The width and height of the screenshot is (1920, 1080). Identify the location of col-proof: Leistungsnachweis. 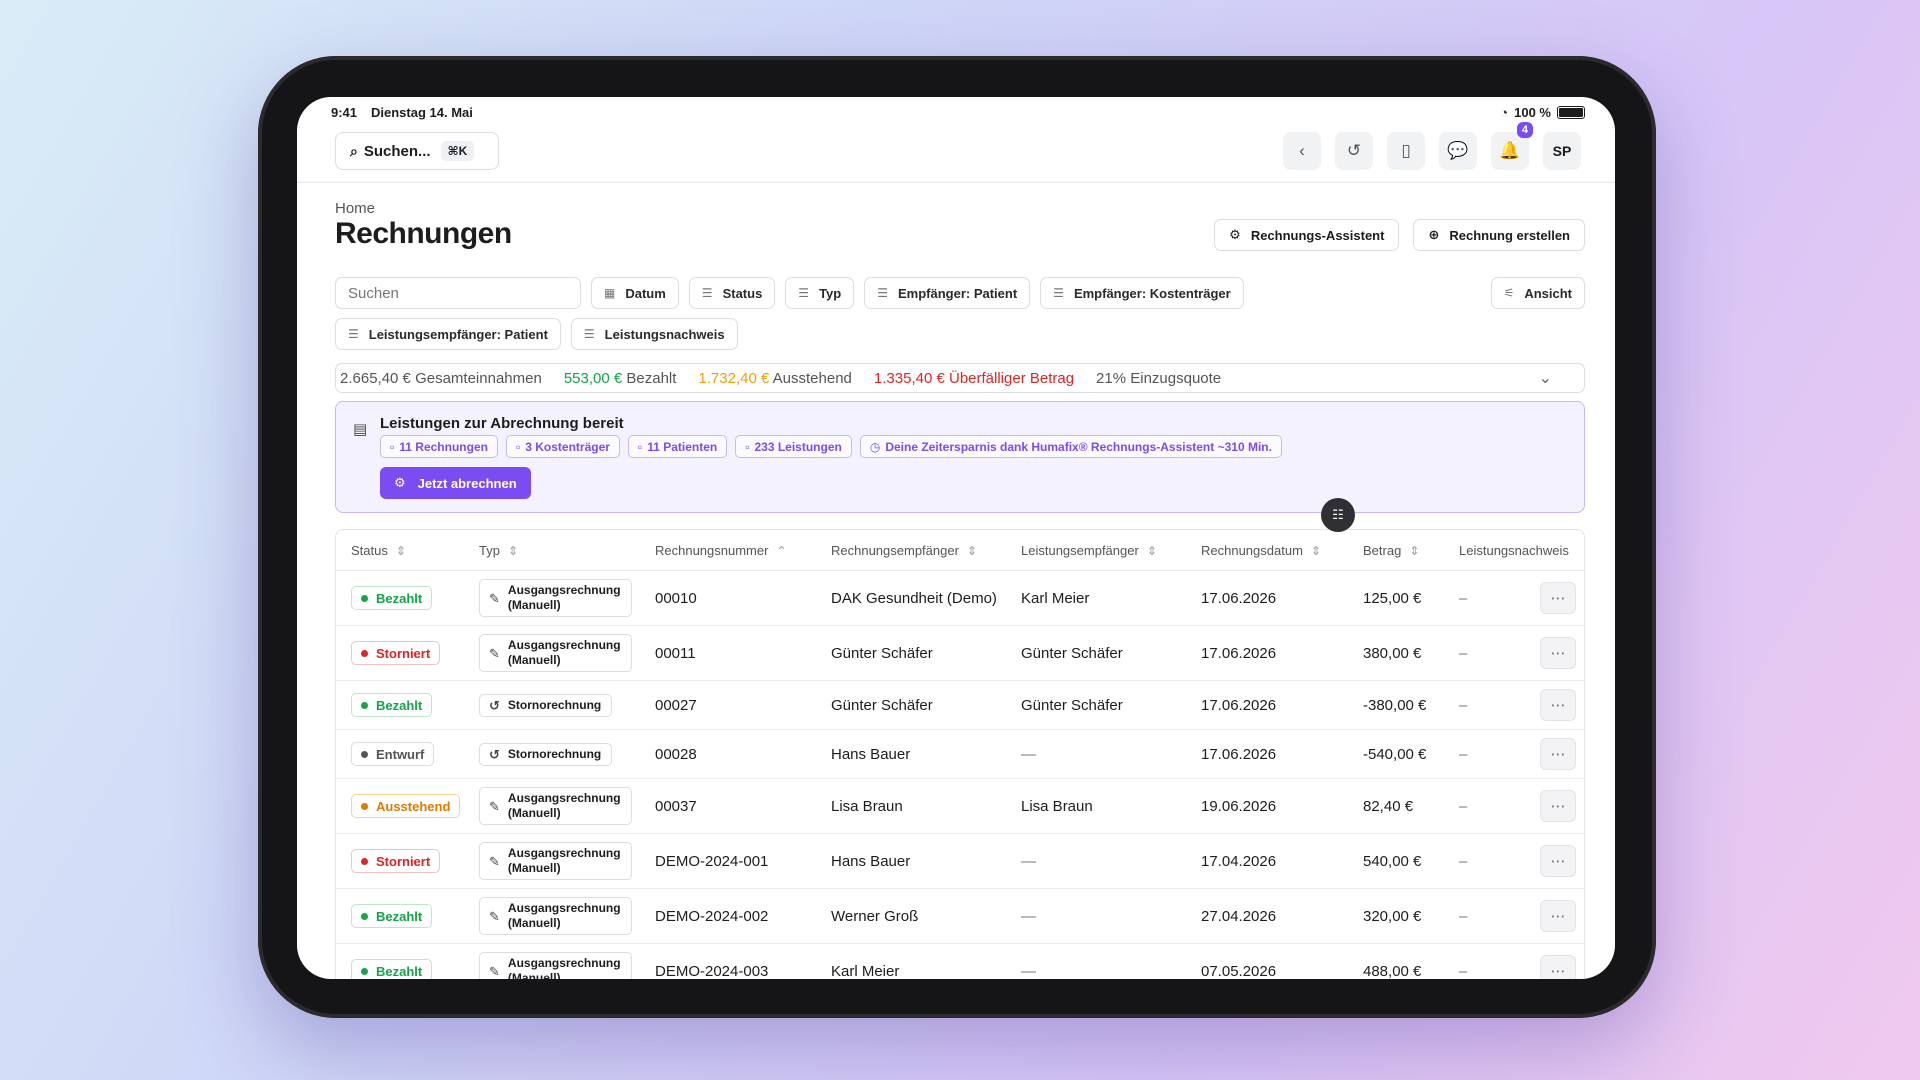
(1514, 550).